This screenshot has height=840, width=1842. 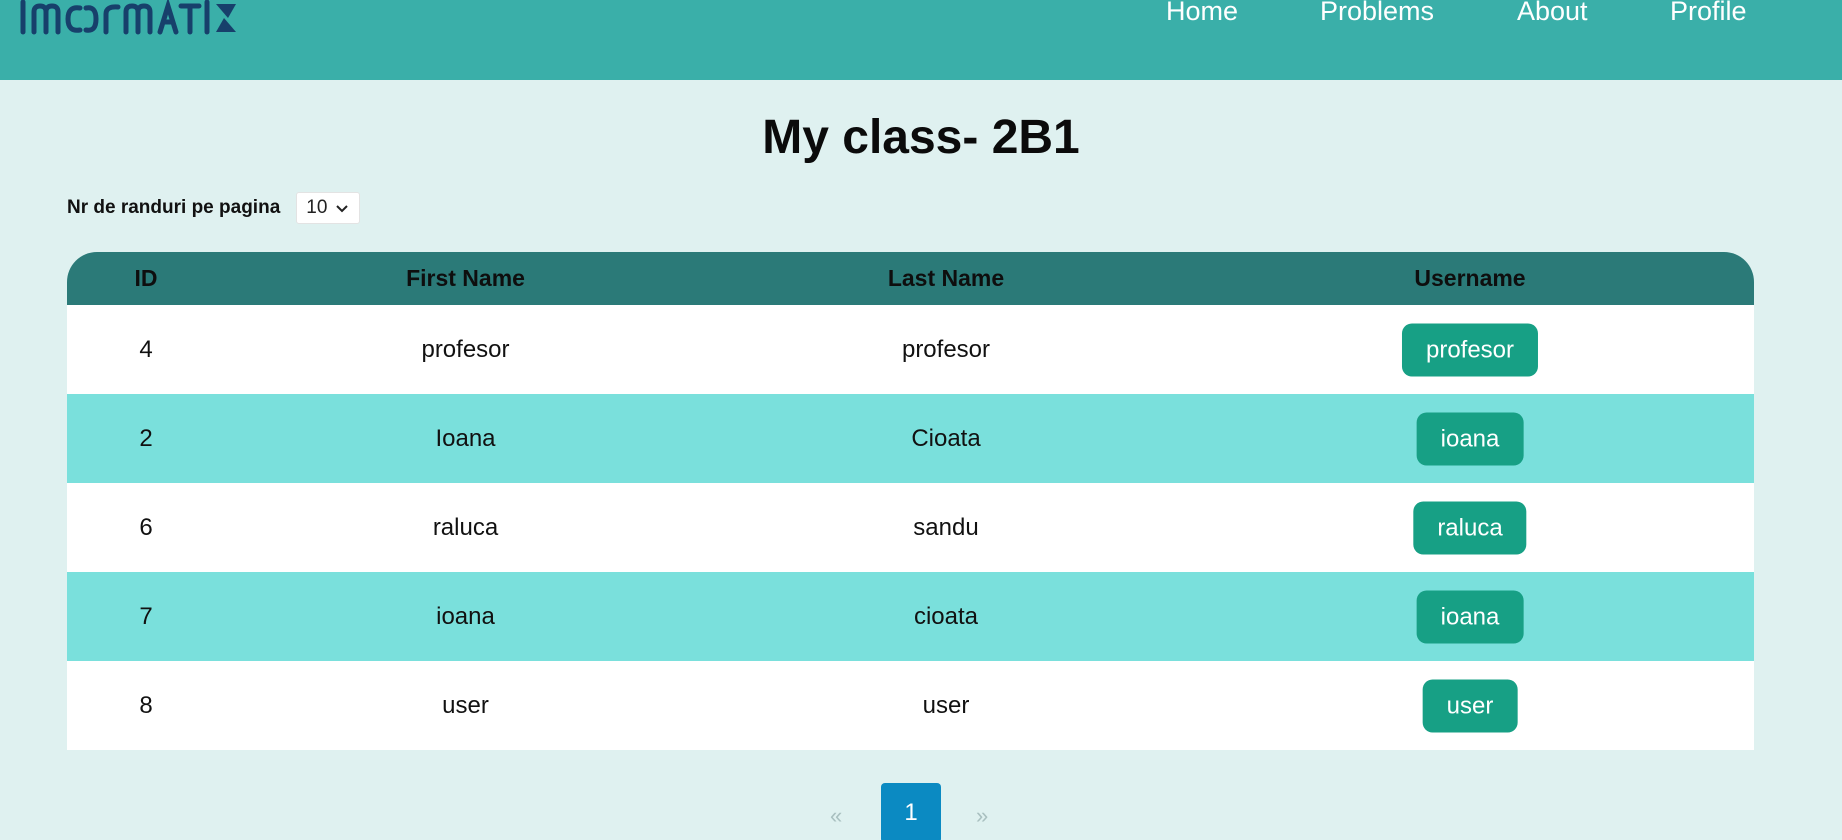 What do you see at coordinates (946, 438) in the screenshot?
I see `cell-last-name: Cioata` at bounding box center [946, 438].